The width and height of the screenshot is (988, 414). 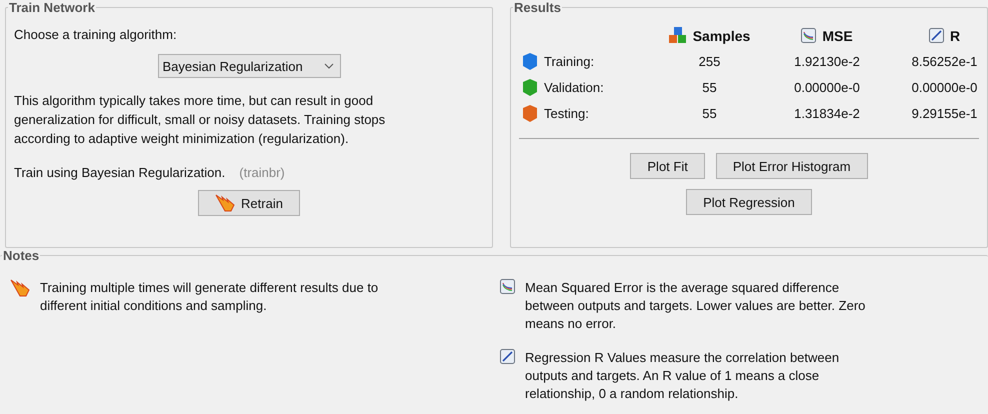 I want to click on function-name: (trainbr), so click(x=262, y=173).